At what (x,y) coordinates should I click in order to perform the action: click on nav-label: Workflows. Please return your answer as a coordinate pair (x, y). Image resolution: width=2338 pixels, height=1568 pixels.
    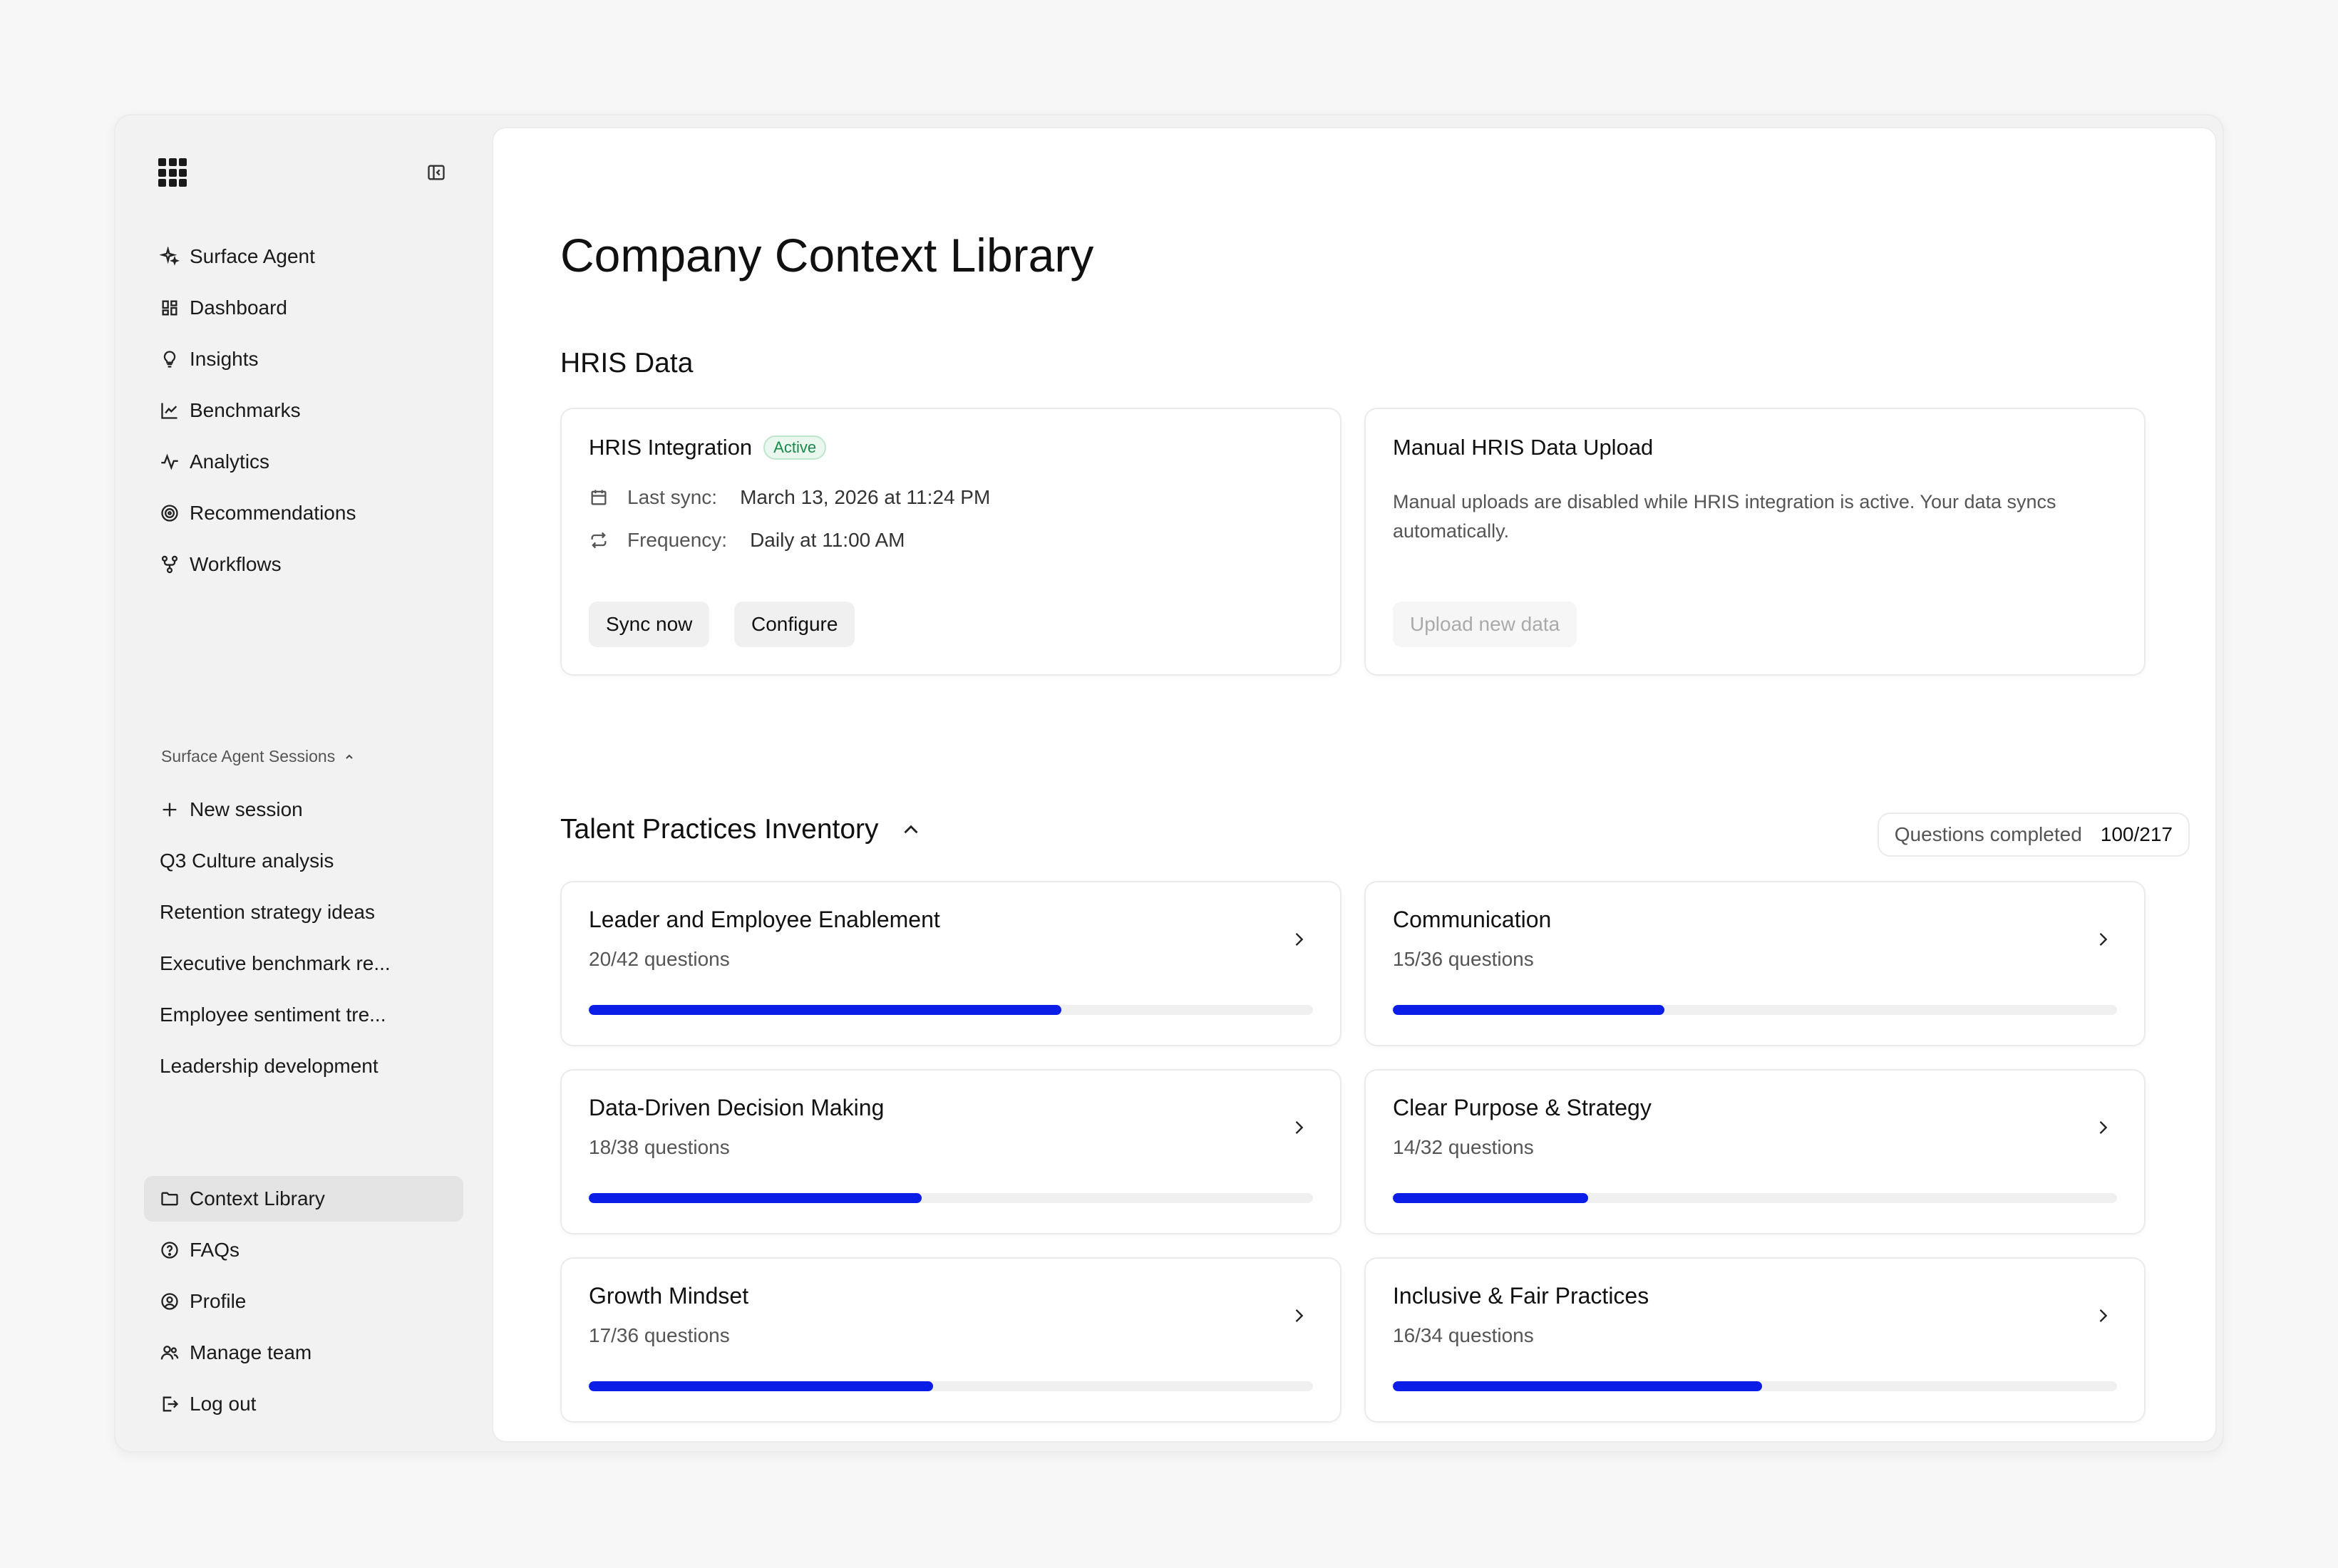
    Looking at the image, I should click on (236, 564).